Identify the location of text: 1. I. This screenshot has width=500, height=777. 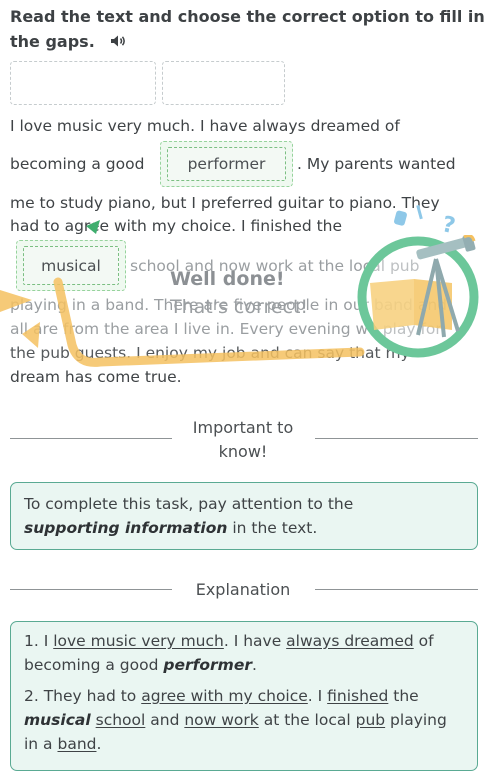
(39, 641).